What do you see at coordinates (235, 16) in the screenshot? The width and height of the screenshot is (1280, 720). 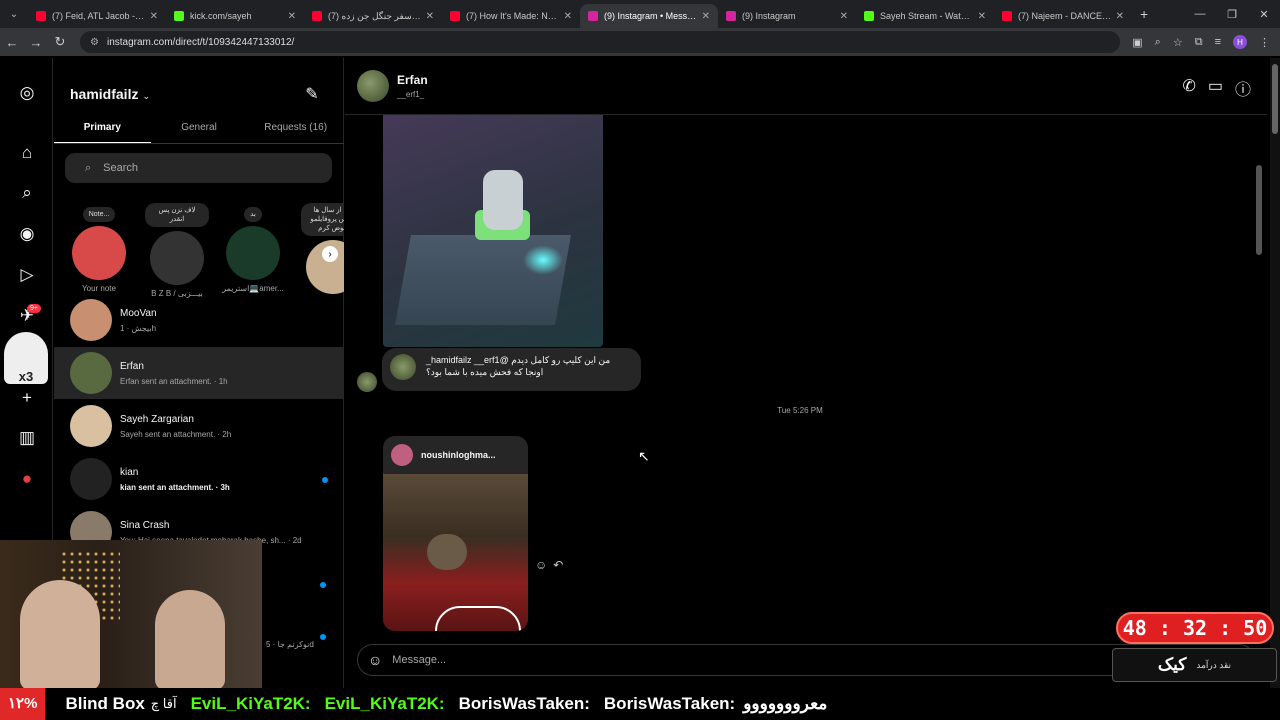 I see `browser-tab: kick.com/sayeh ✕` at bounding box center [235, 16].